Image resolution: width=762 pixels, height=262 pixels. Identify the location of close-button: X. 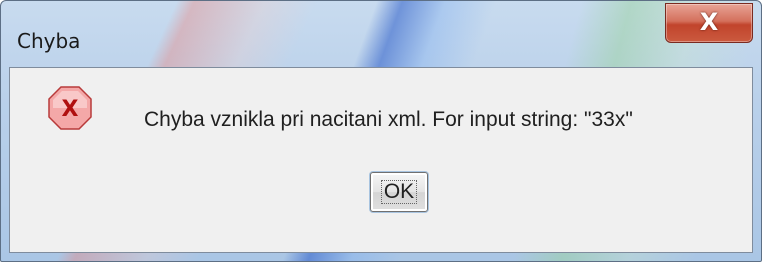
(709, 23).